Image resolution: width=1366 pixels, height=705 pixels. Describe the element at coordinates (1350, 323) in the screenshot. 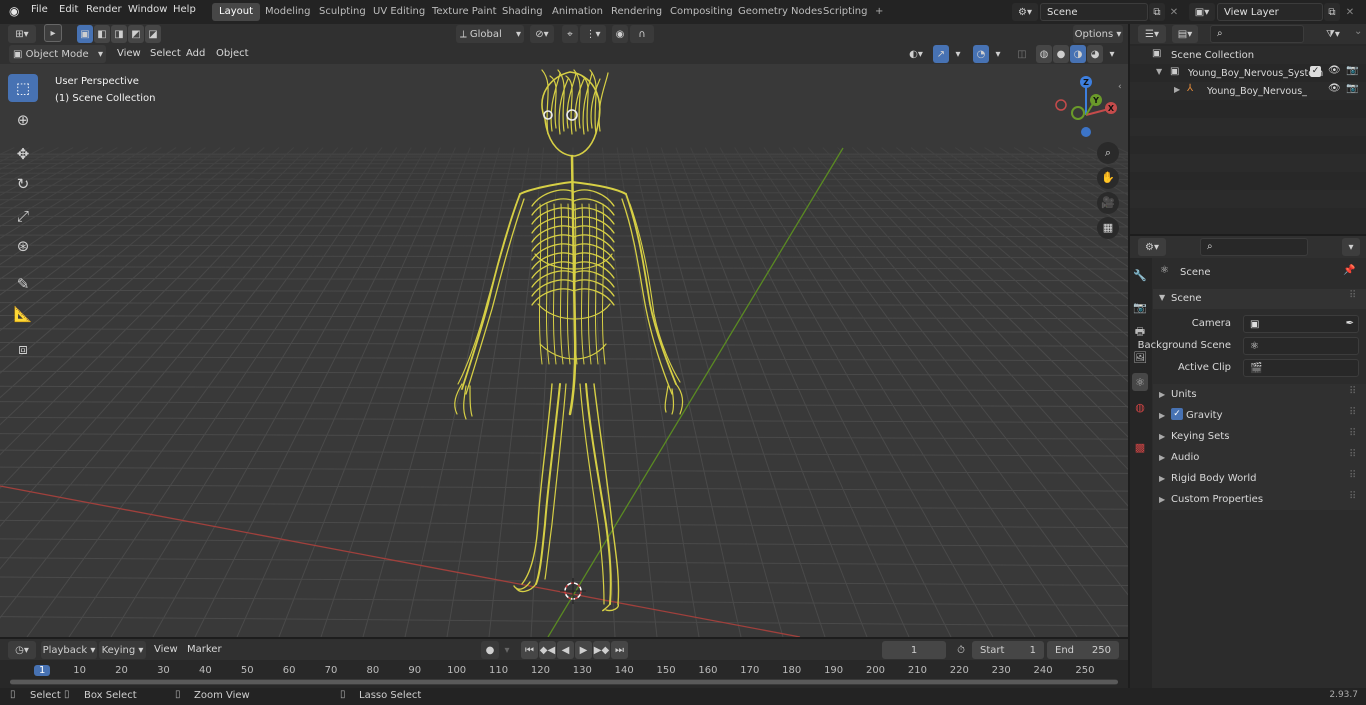

I see `eyedropper-icon: ✒` at that location.